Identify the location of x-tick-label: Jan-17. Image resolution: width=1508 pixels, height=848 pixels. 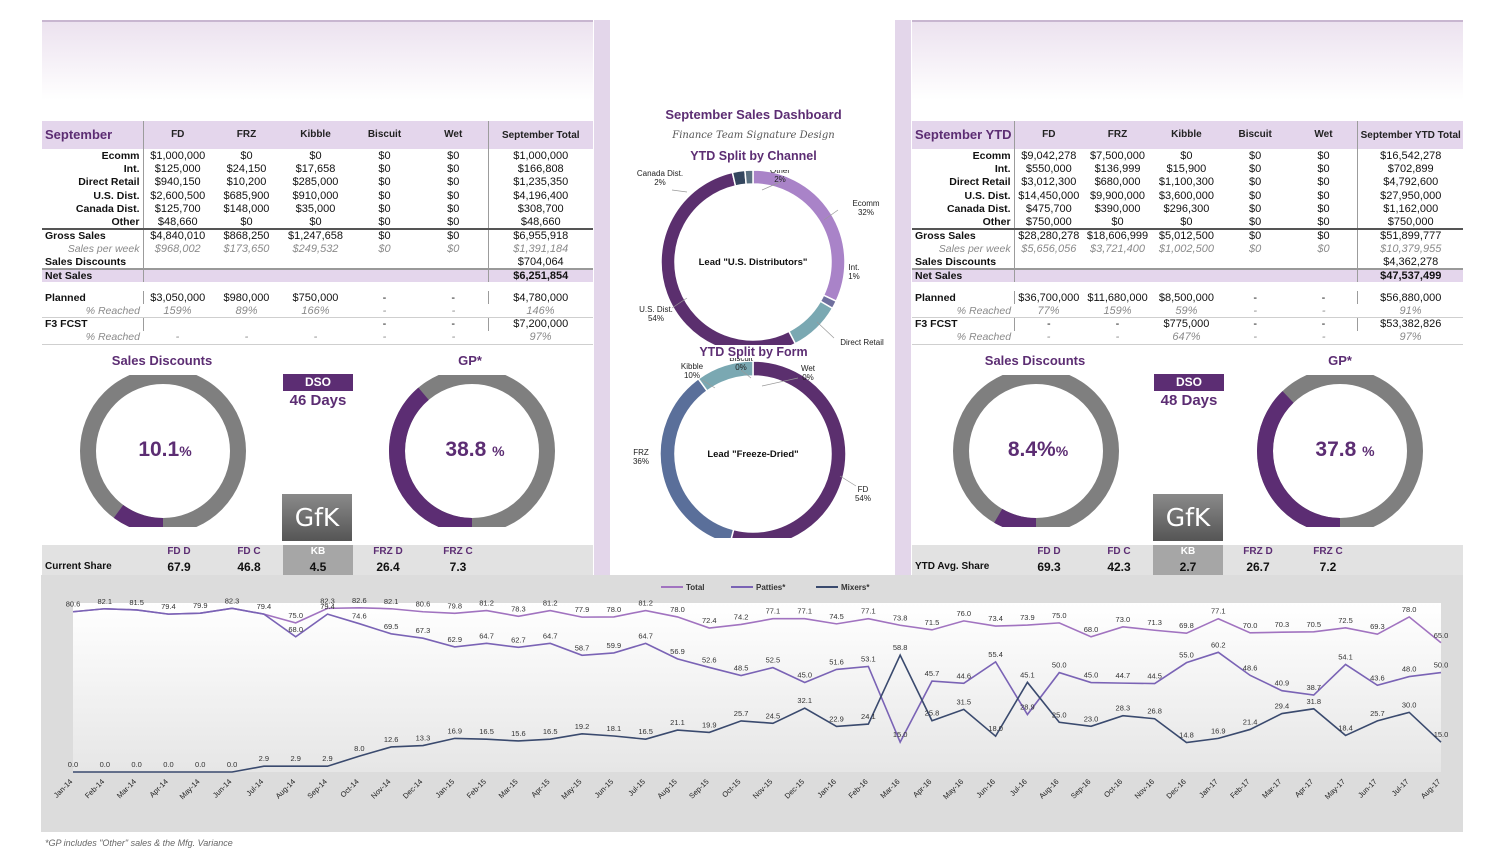
(1208, 788).